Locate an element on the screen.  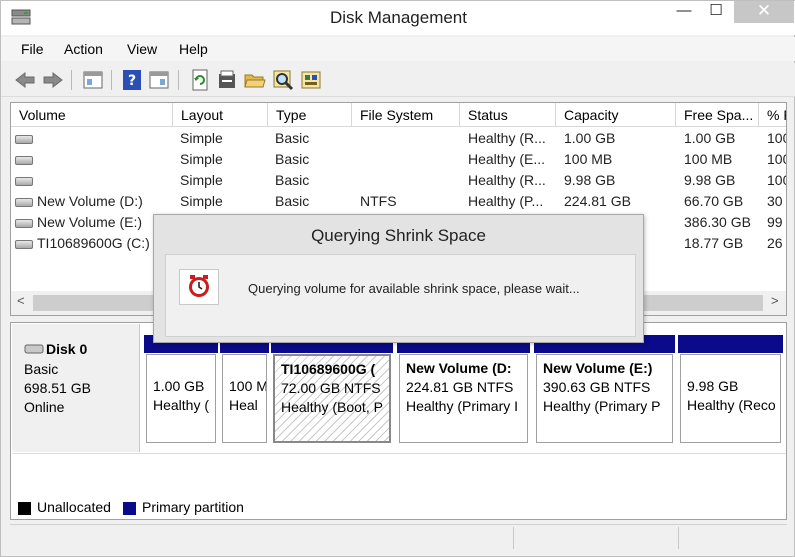
column-status: Status is located at coordinates (508, 115).